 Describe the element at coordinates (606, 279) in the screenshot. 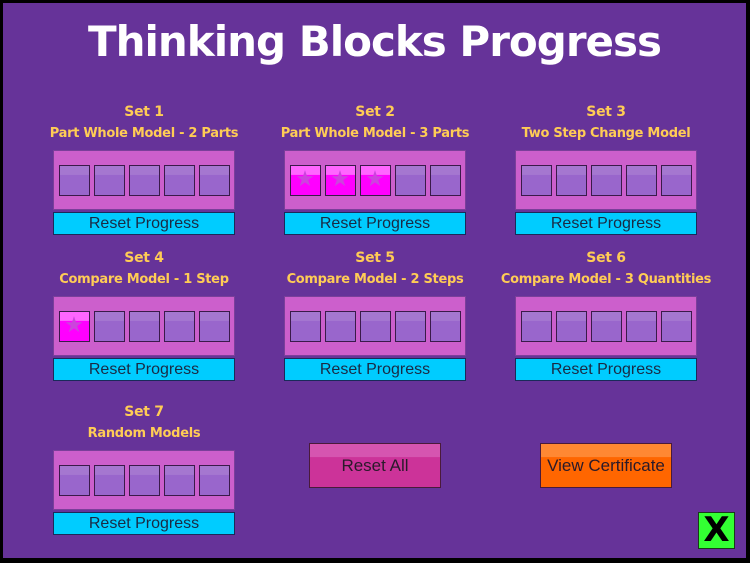

I see `set-name: Compare Model - 3 Quantities` at that location.